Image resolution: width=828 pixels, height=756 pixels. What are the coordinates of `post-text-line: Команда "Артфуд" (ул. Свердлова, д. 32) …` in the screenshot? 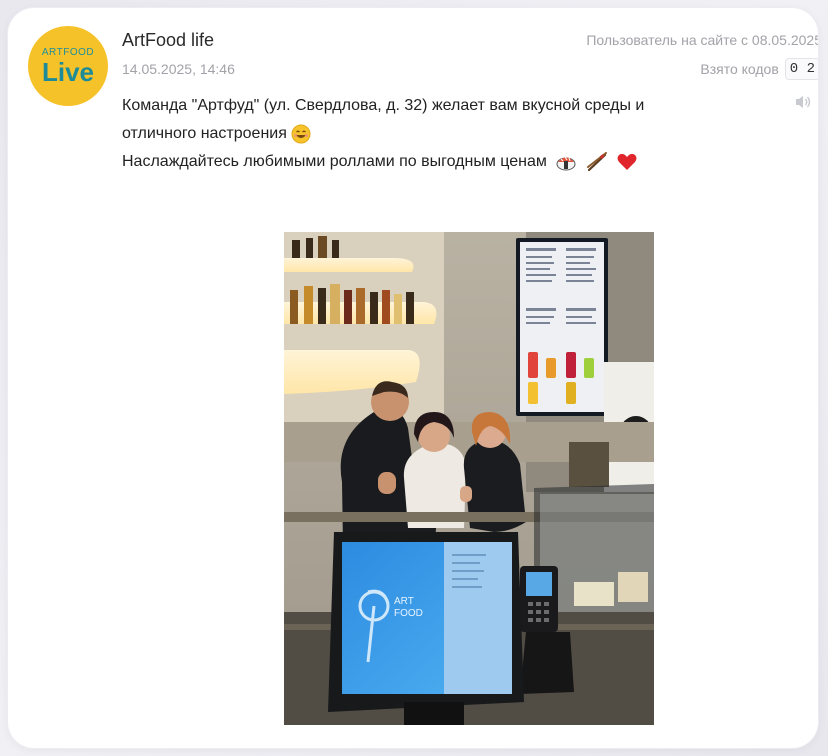 It's located at (383, 105).